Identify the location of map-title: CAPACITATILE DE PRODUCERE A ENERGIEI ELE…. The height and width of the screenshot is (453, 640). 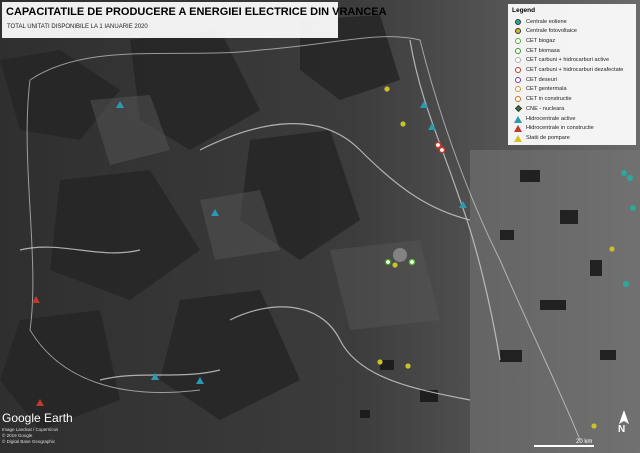
(196, 12).